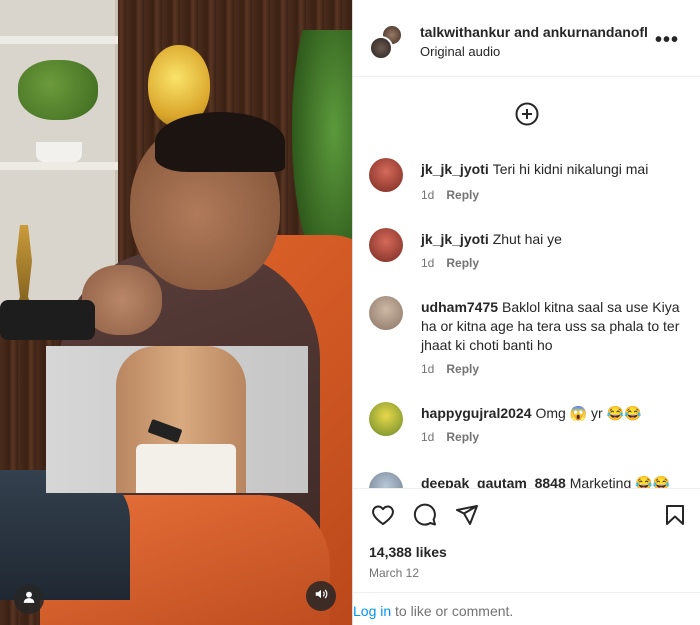 The width and height of the screenshot is (700, 625). What do you see at coordinates (570, 169) in the screenshot?
I see `comment-text: Teri hi kidni nikalungi mai` at bounding box center [570, 169].